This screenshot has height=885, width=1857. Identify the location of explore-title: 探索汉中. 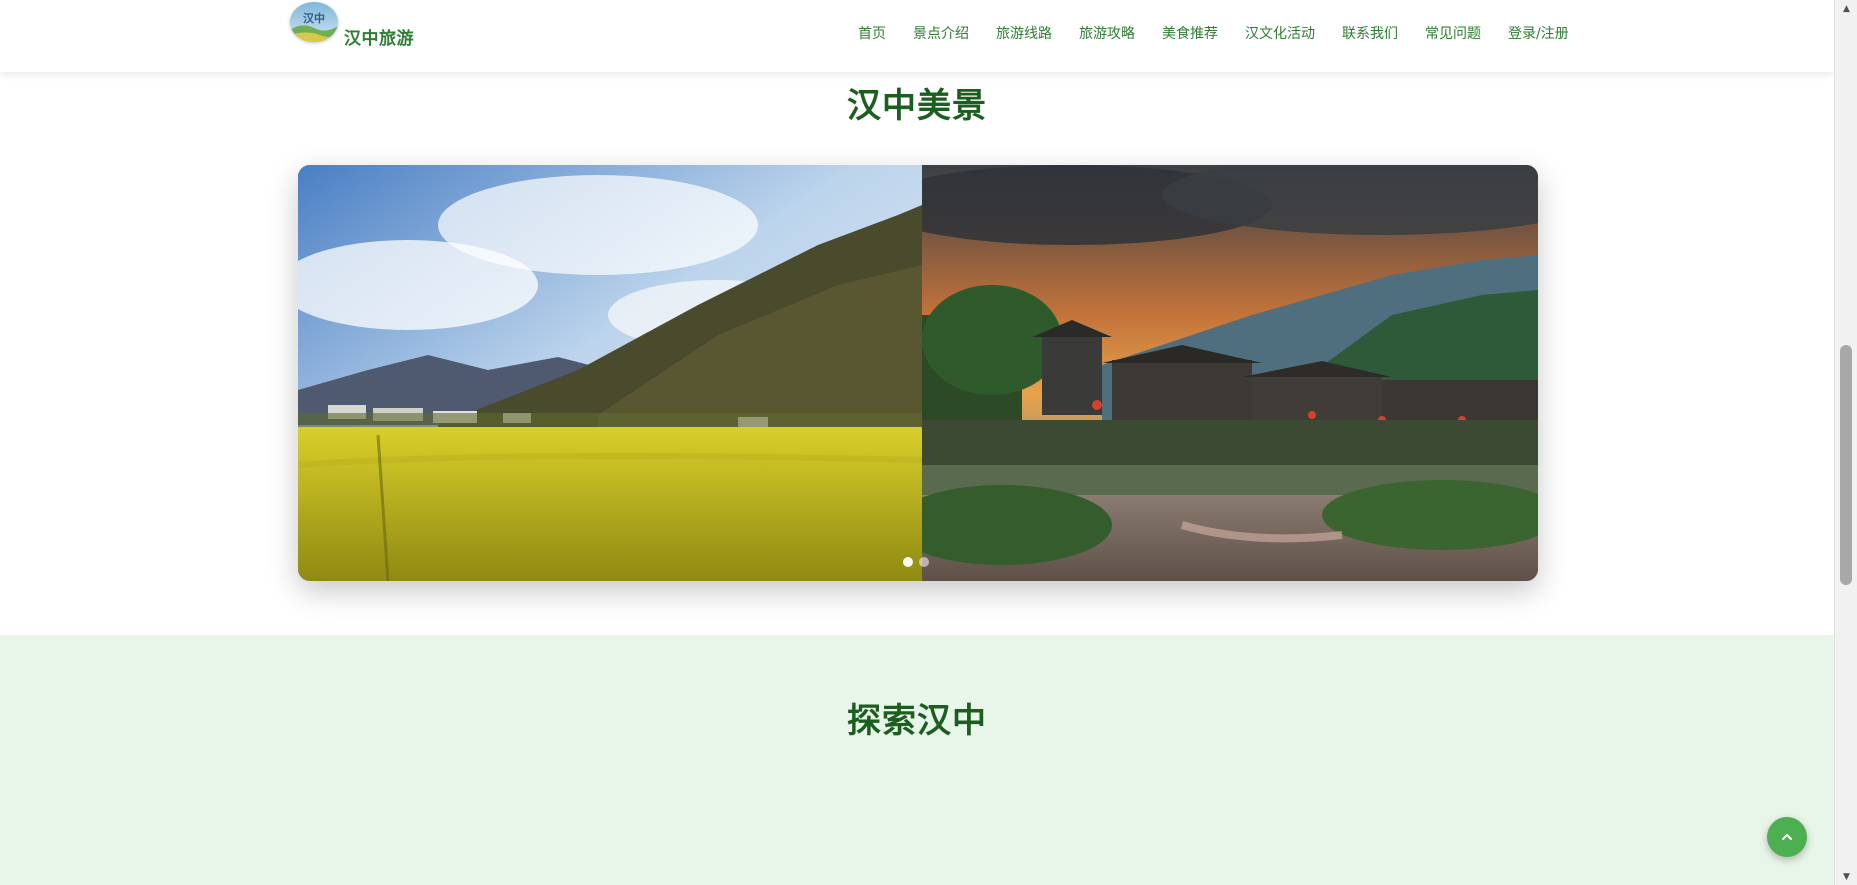
(917, 721).